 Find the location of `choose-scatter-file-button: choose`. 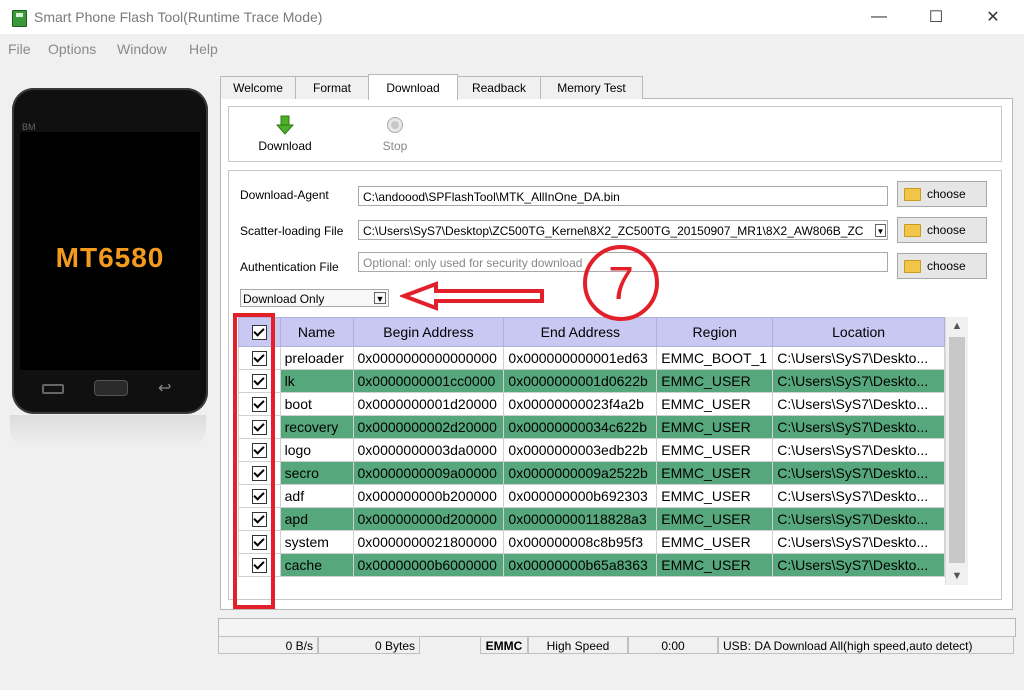

choose-scatter-file-button: choose is located at coordinates (942, 230).